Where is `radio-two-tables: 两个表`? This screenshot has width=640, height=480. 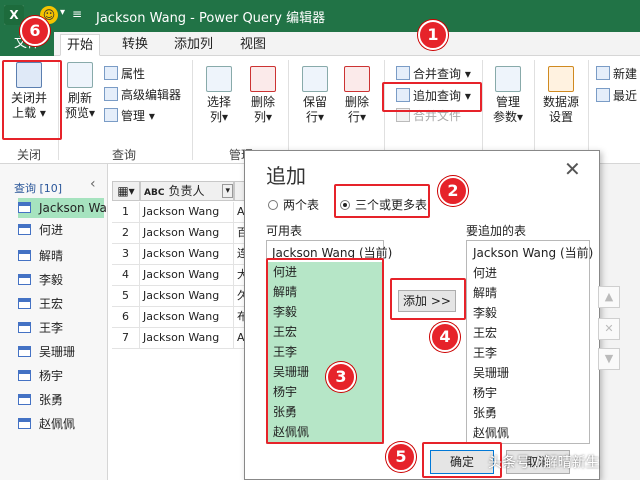 radio-two-tables: 两个表 is located at coordinates (293, 204).